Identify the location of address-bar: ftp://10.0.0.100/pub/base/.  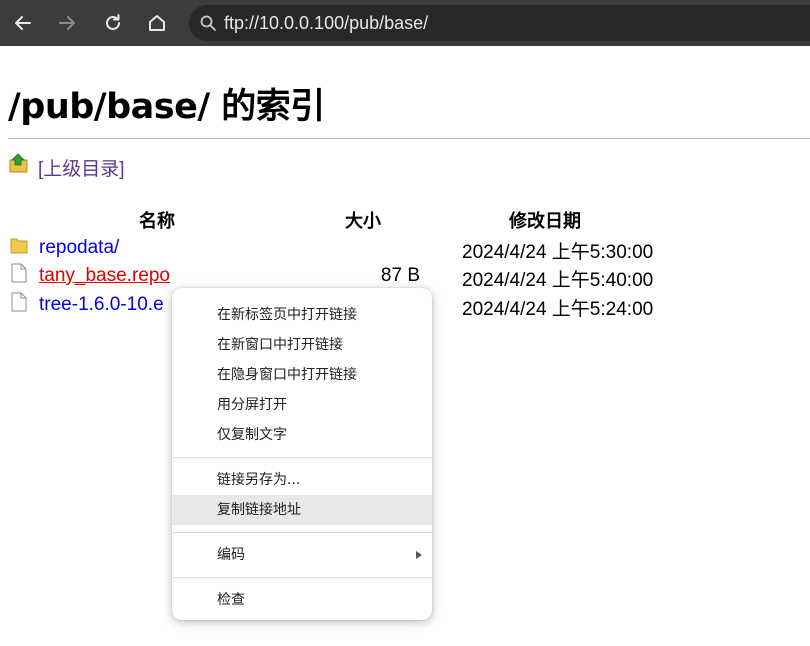
(499, 23).